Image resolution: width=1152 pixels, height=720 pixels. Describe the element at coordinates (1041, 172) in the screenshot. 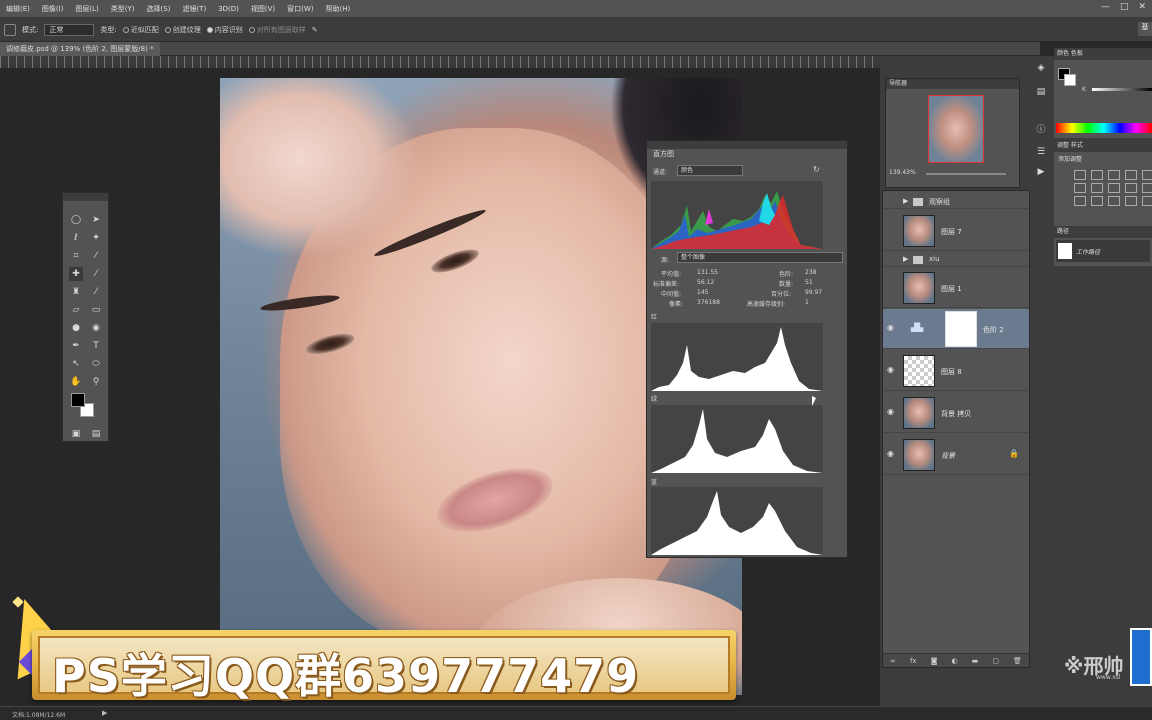

I see `actions-toggle-icon: ▶` at that location.